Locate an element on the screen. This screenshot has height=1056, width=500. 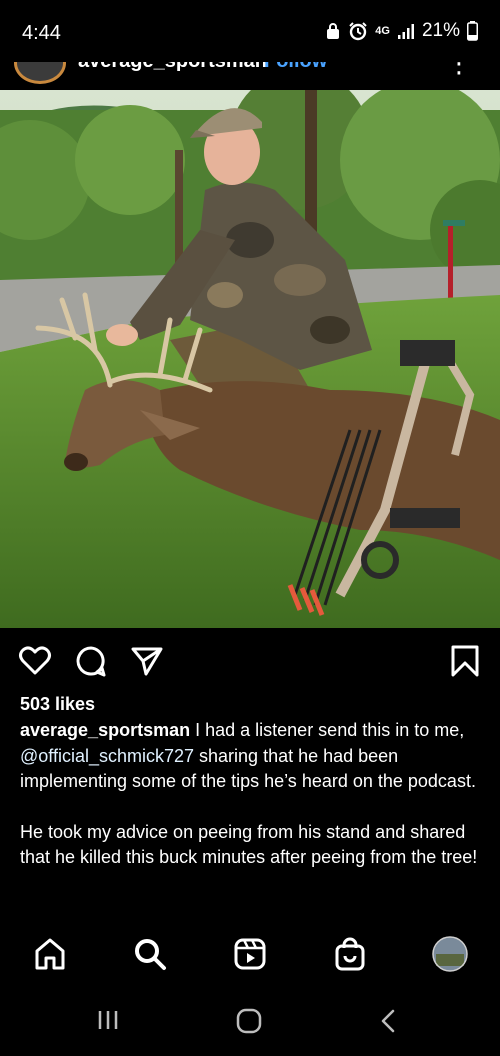
bottom-nav is located at coordinates (250, 957).